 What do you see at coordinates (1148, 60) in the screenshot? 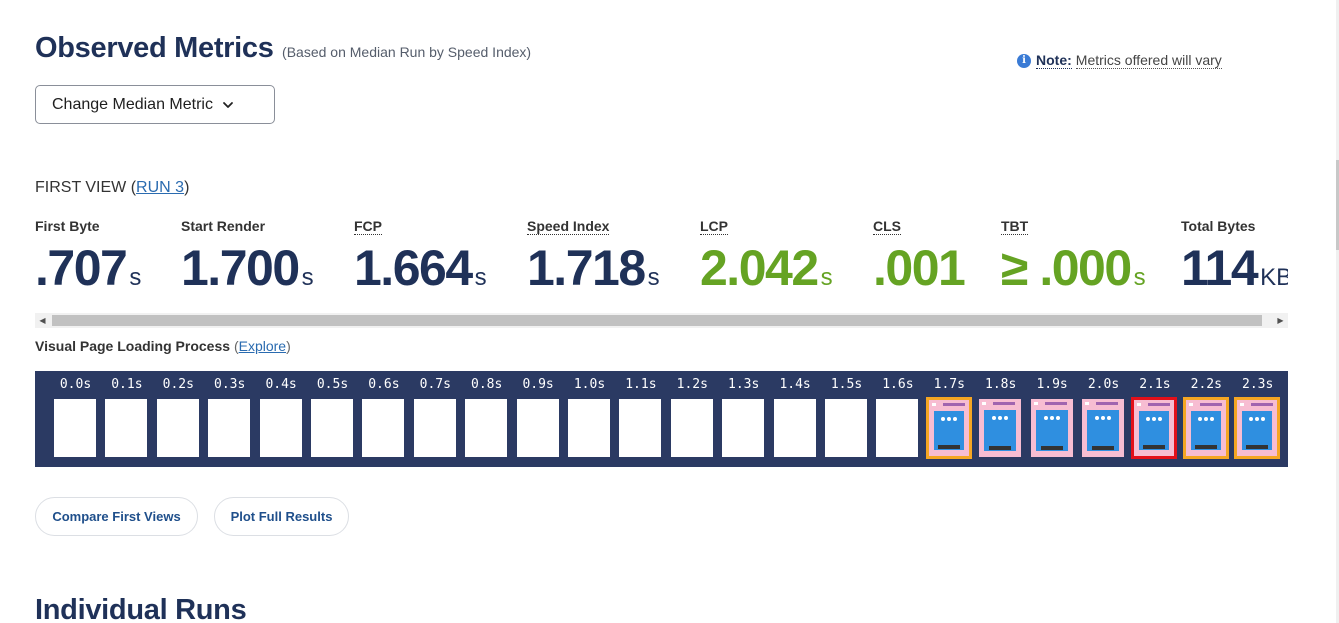
I see `note-text: Metrics offered will vary` at bounding box center [1148, 60].